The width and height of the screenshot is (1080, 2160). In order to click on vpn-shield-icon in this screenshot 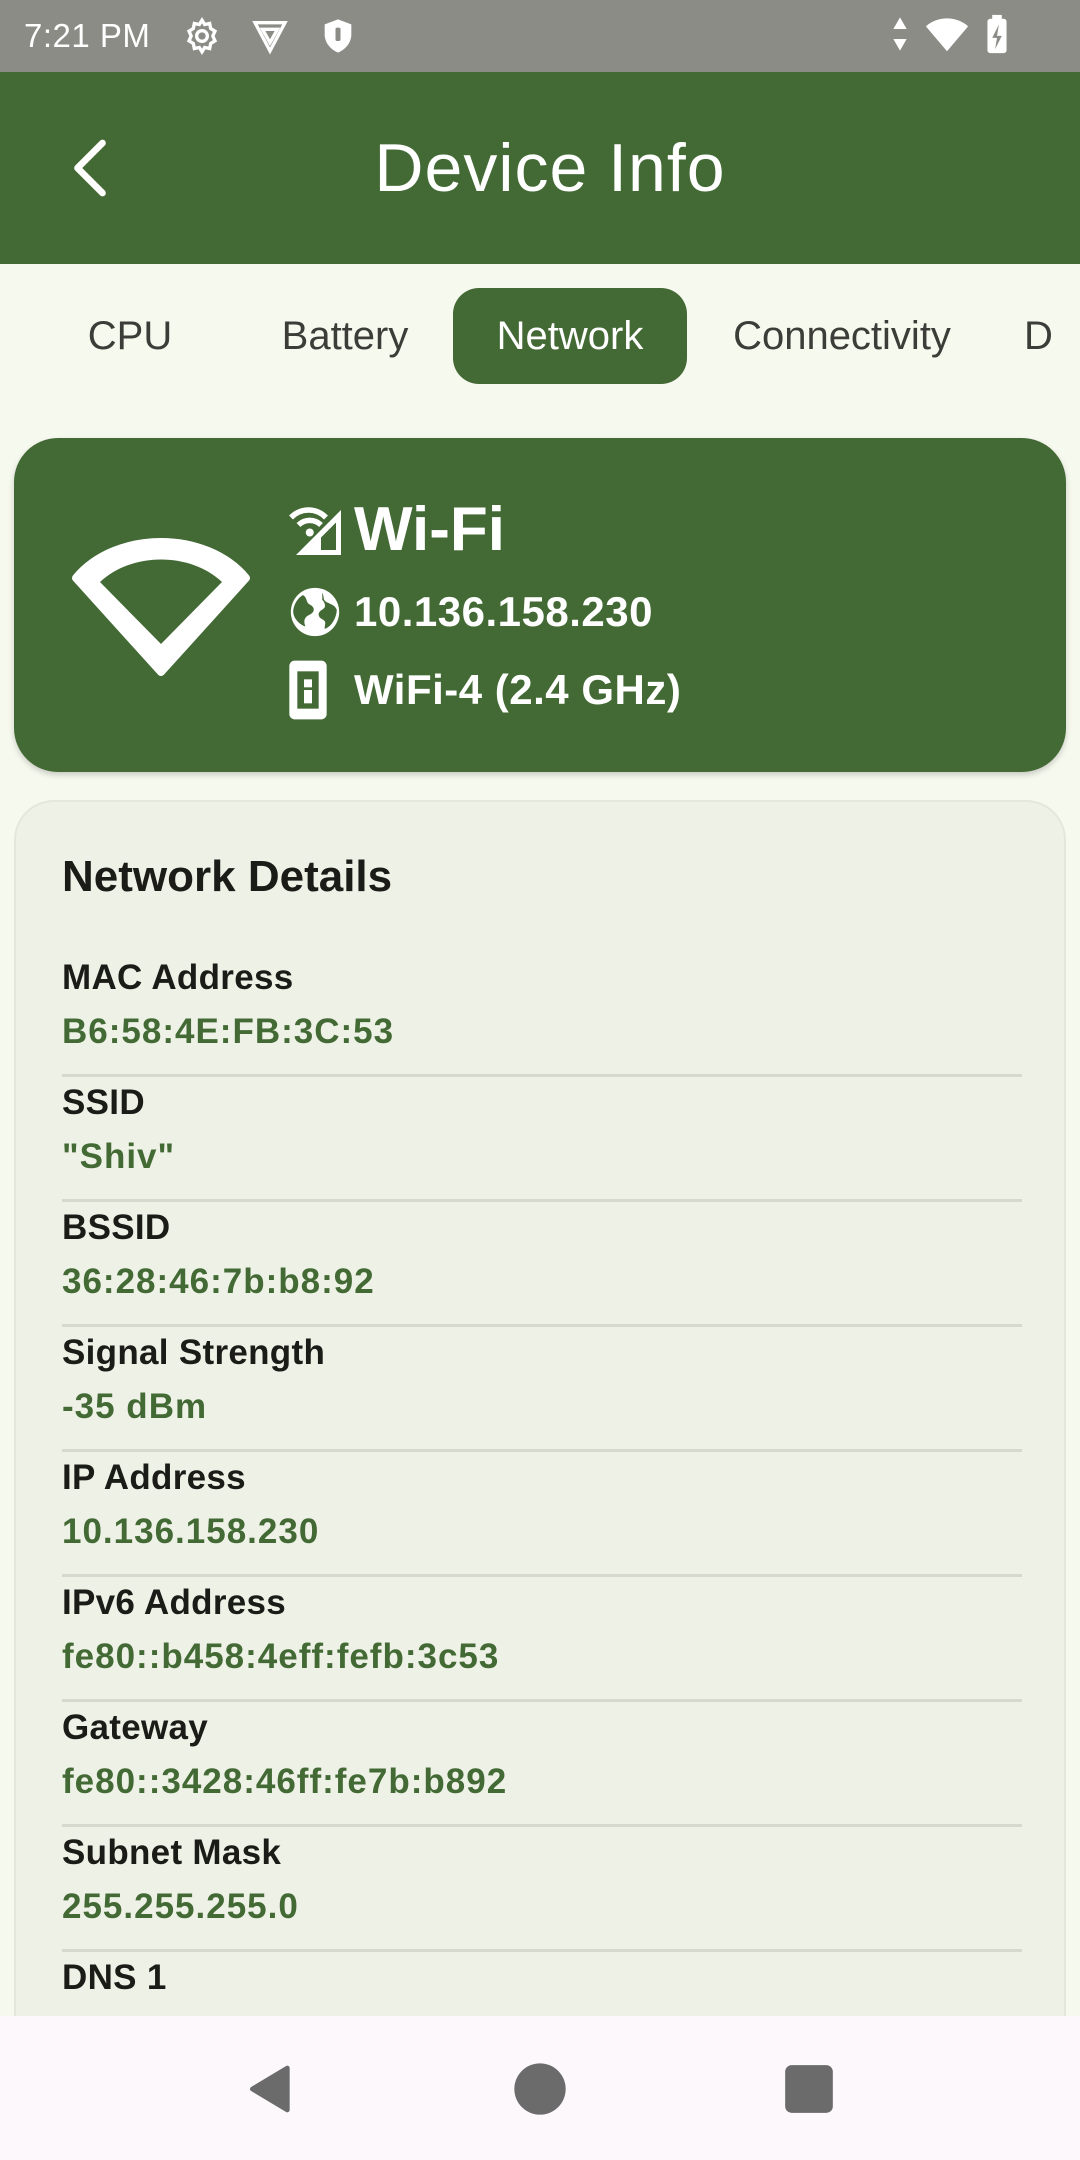, I will do `click(270, 36)`.